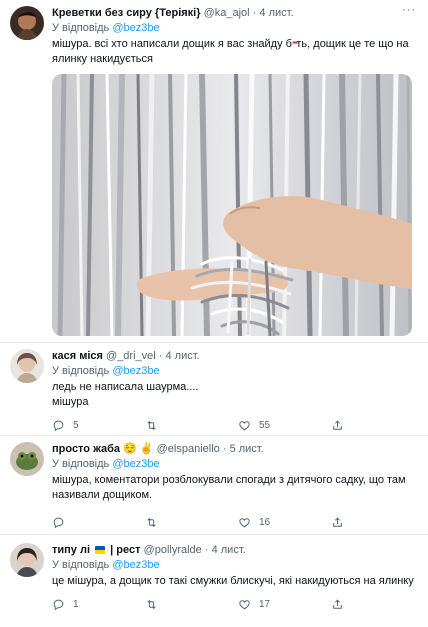 The image size is (428, 627). What do you see at coordinates (188, 449) in the screenshot?
I see `user-handle: @elspaniello` at bounding box center [188, 449].